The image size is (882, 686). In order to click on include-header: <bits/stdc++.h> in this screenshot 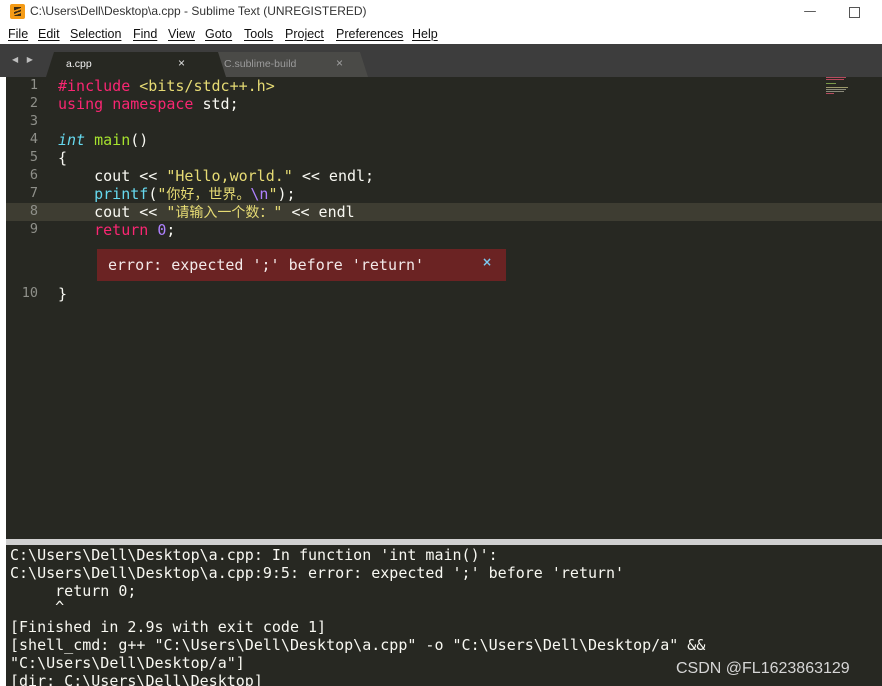, I will do `click(207, 86)`.